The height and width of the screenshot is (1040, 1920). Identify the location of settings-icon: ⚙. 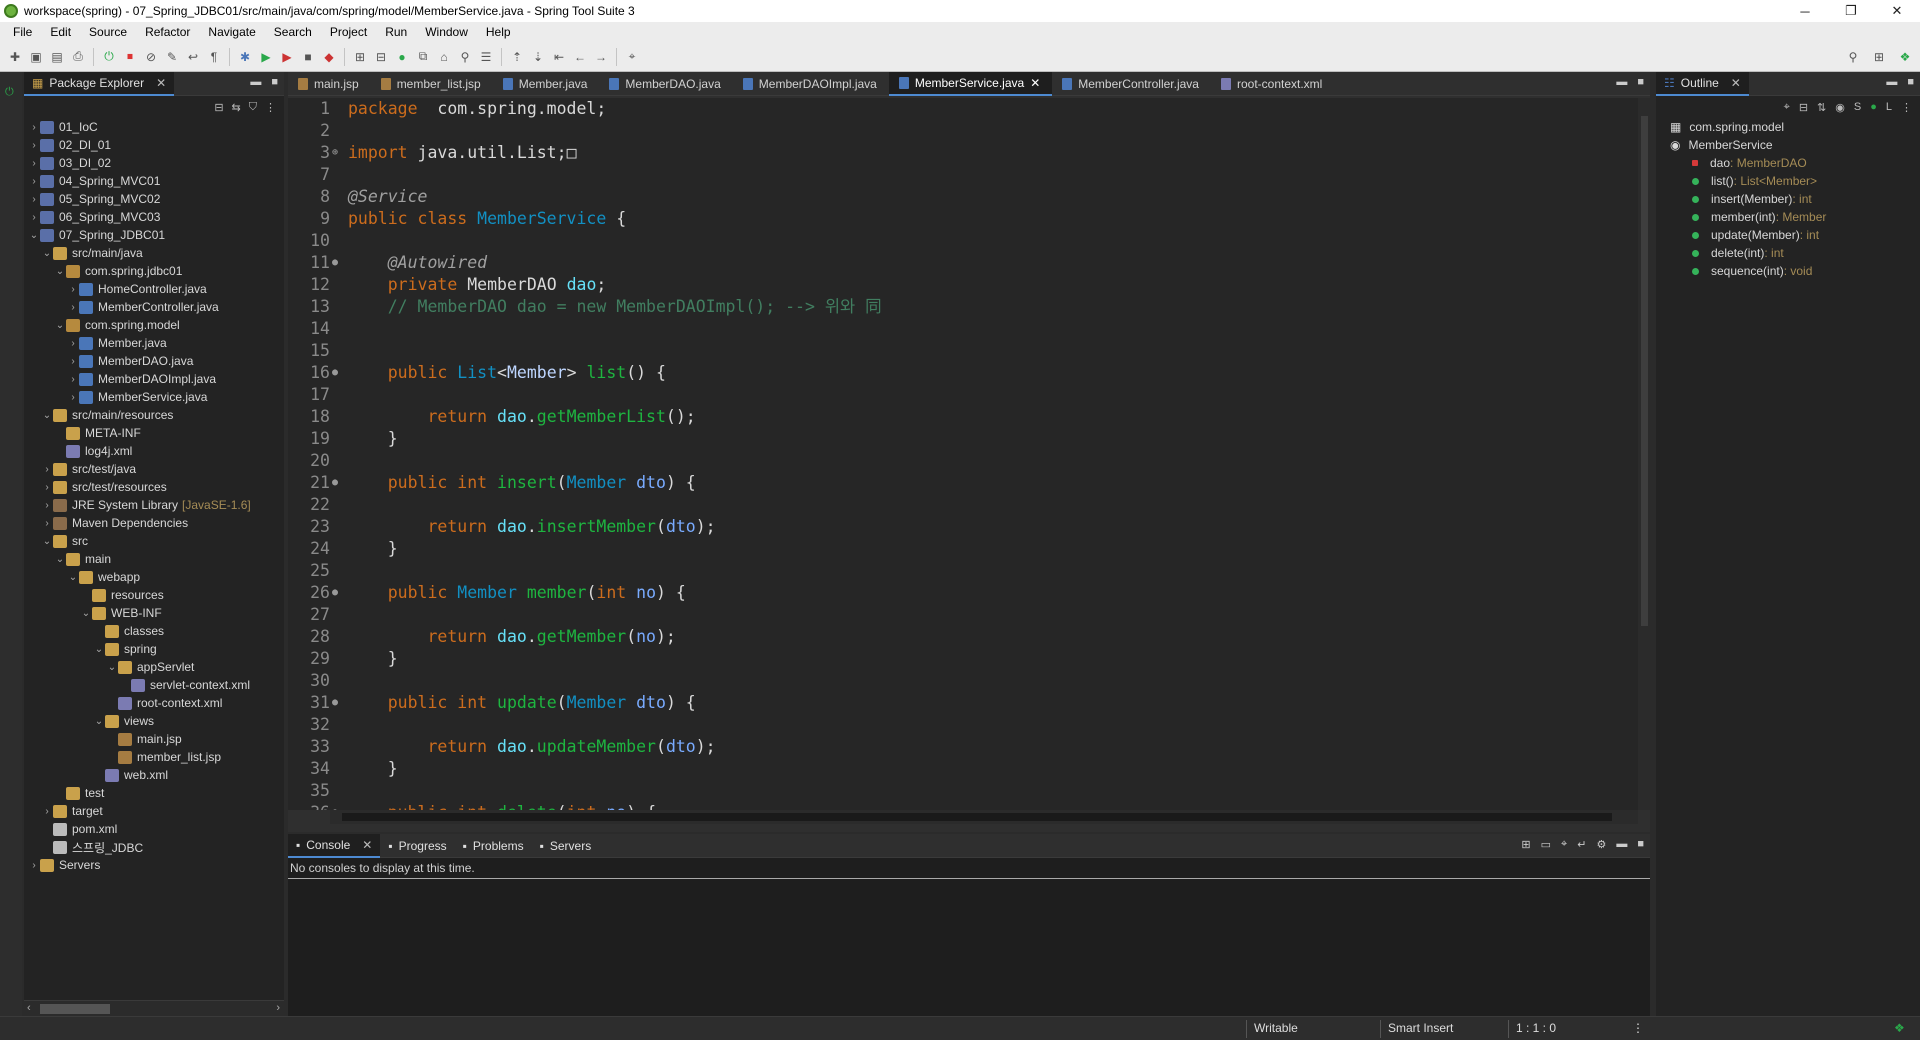
(1601, 844).